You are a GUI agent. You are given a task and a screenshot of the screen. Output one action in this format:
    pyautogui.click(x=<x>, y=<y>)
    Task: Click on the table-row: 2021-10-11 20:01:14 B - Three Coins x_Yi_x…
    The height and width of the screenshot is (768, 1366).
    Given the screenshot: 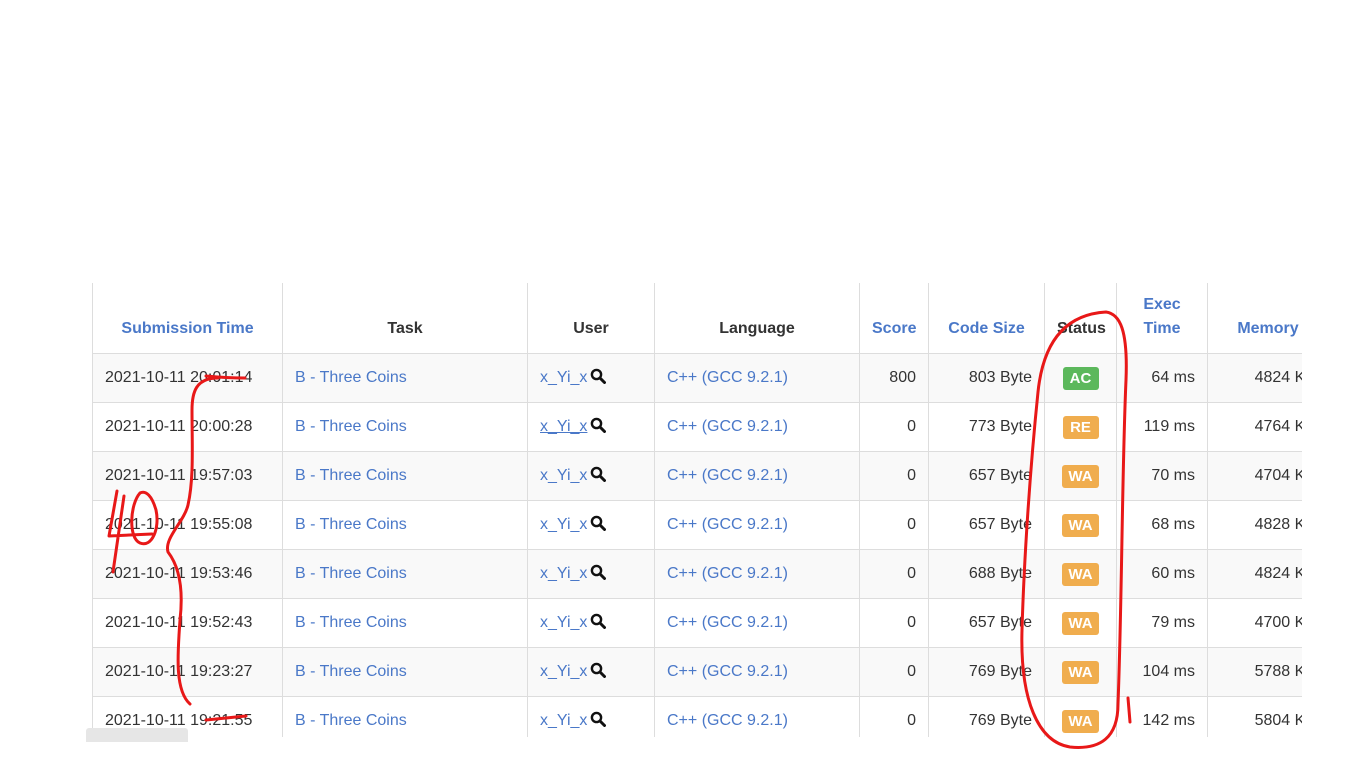 What is the action you would take?
    pyautogui.click(x=697, y=378)
    